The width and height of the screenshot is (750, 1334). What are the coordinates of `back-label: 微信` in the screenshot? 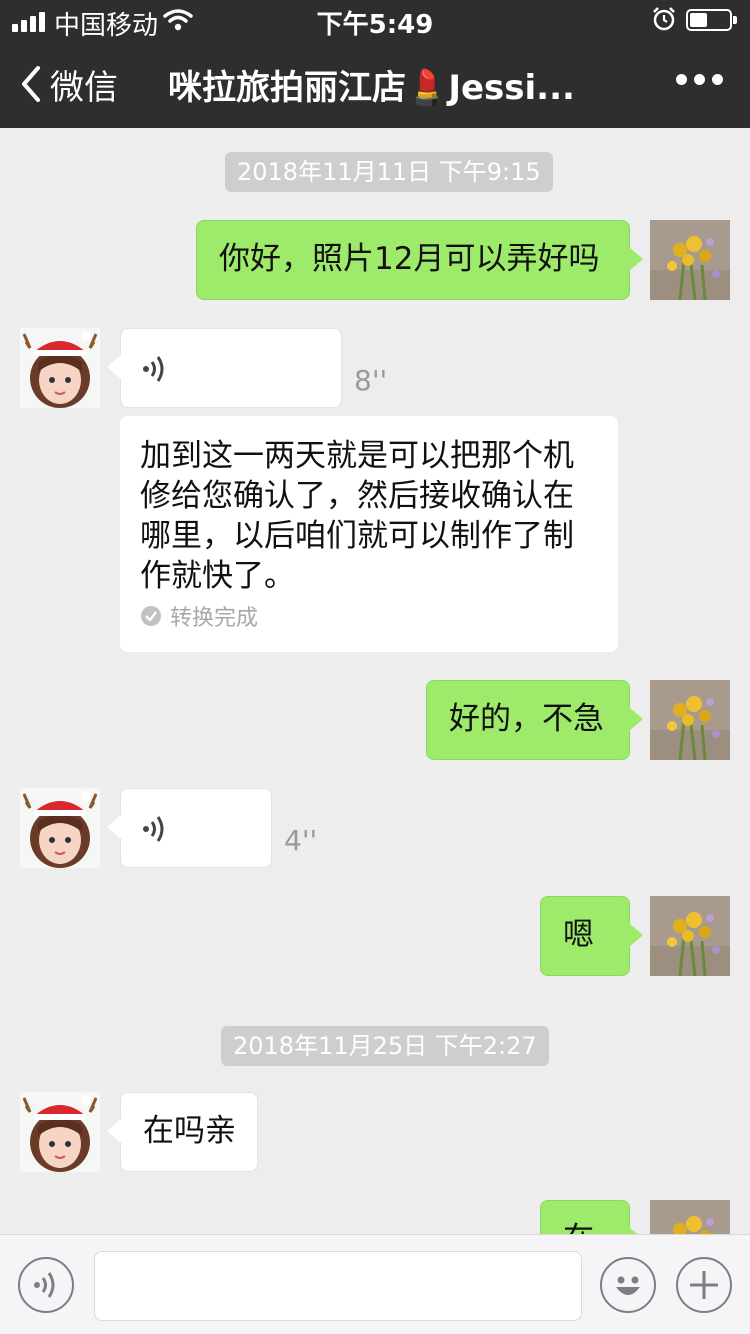 It's located at (84, 87).